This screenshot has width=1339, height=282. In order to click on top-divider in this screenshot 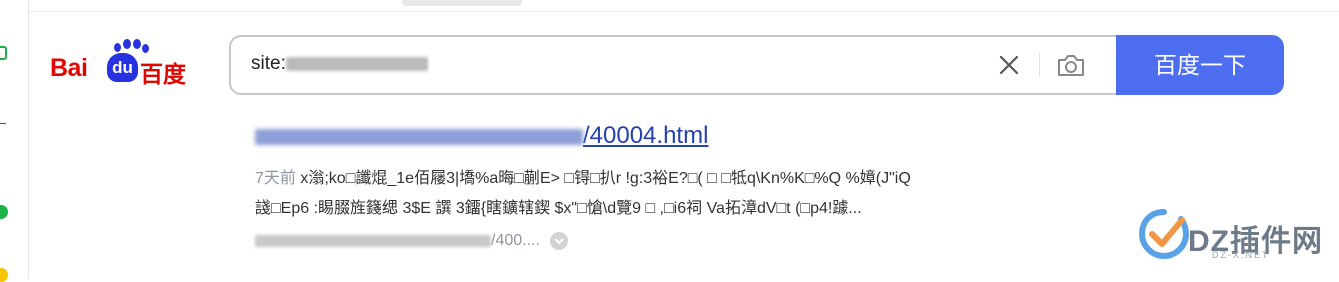, I will do `click(683, 11)`.